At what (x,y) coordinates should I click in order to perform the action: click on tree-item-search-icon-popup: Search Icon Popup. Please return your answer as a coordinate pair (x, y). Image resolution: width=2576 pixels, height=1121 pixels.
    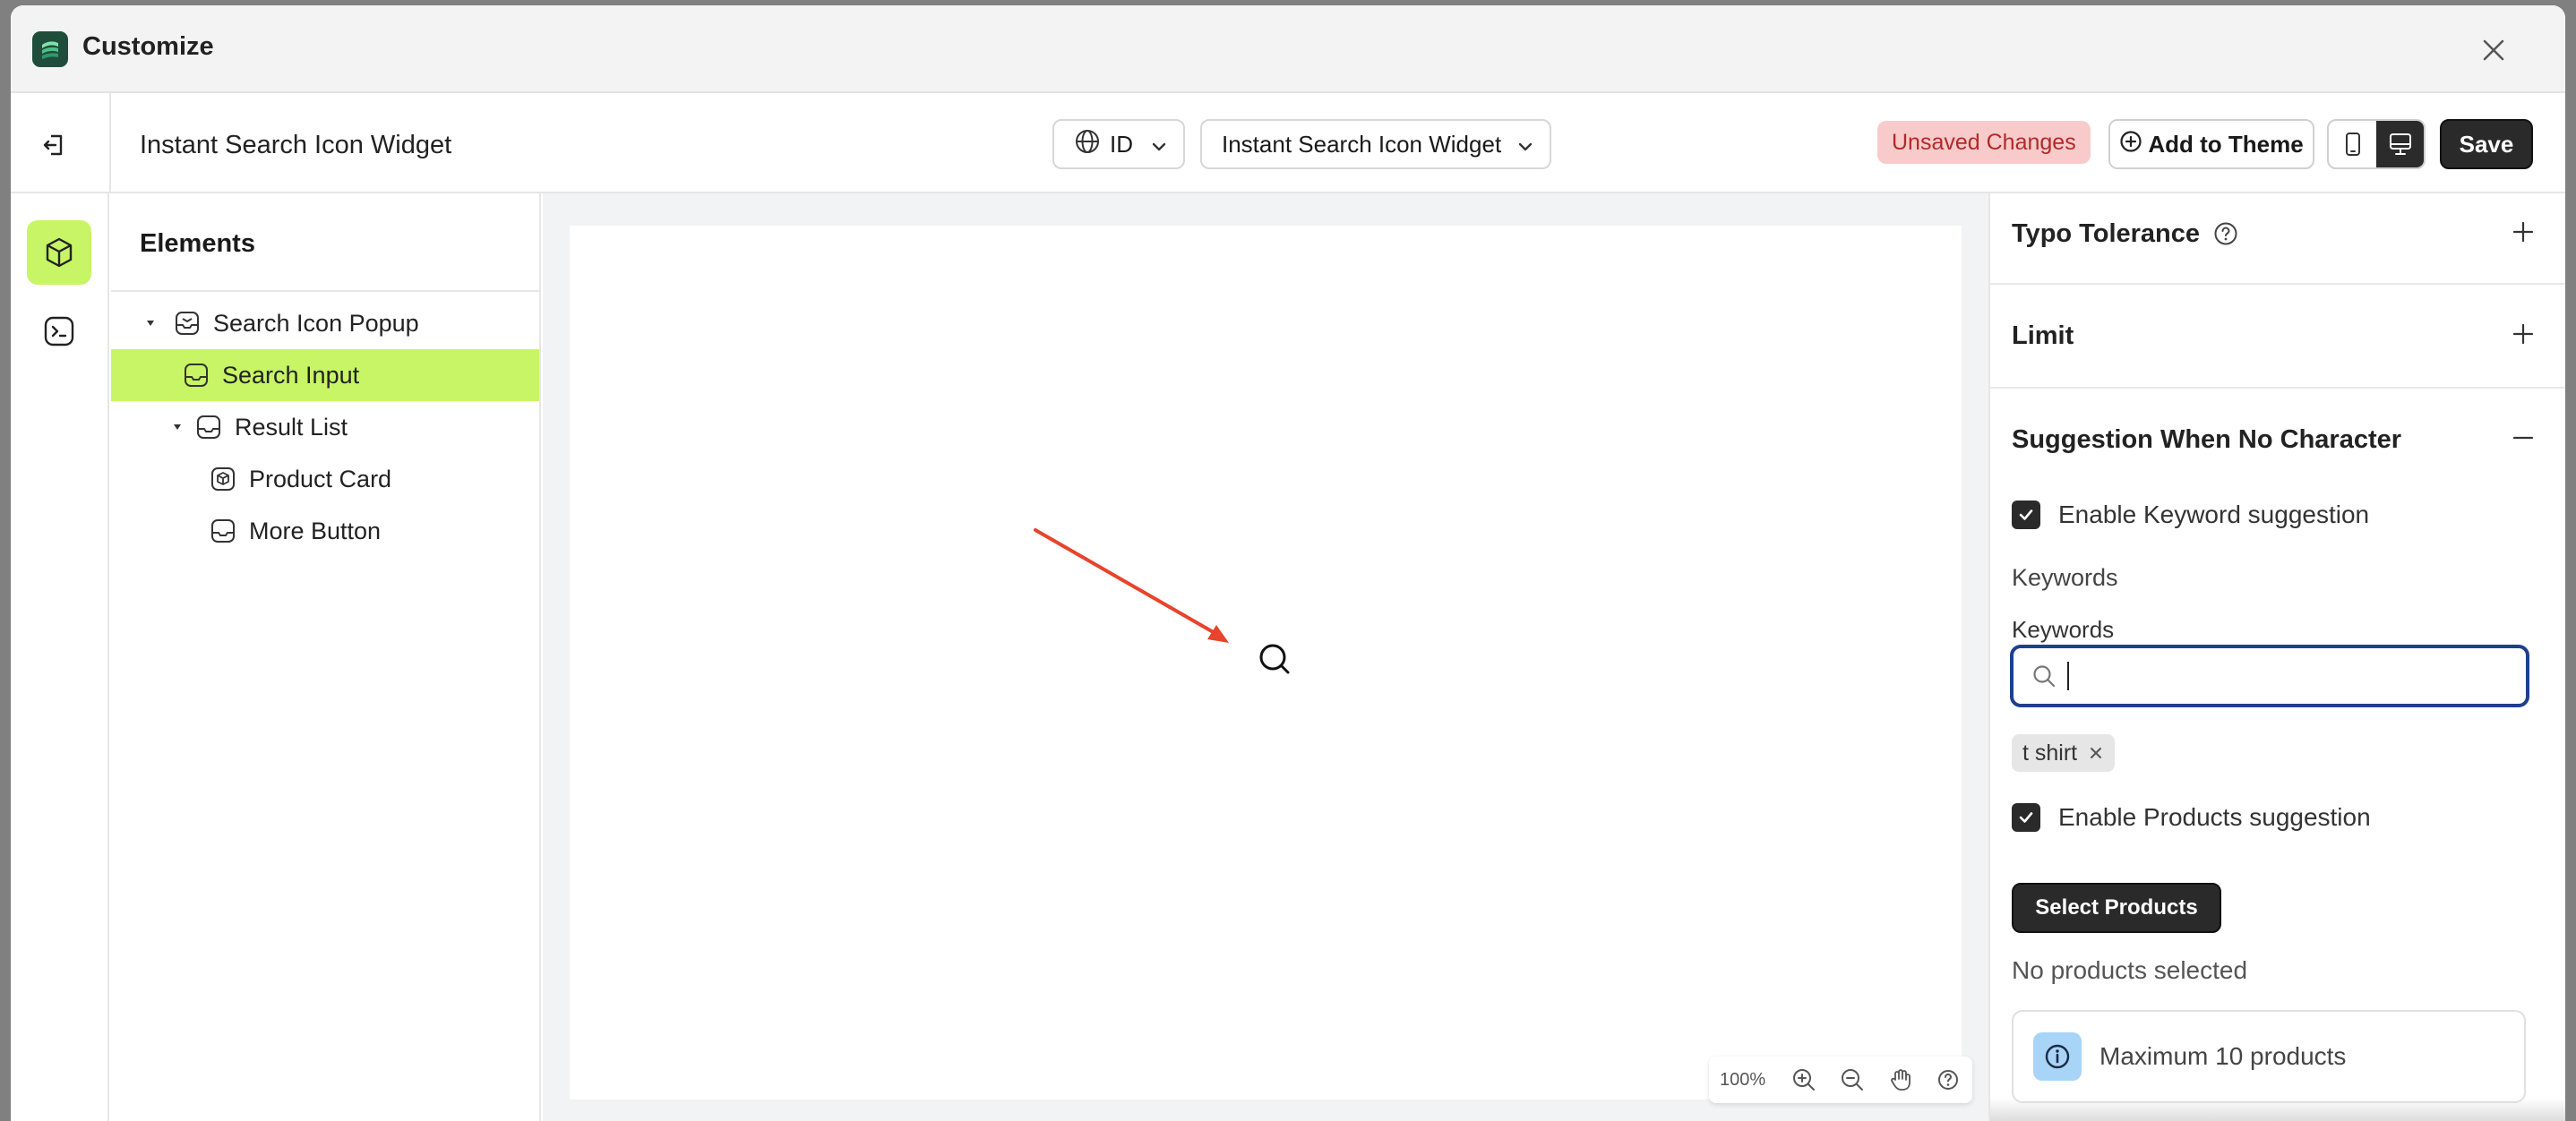
    Looking at the image, I should click on (325, 323).